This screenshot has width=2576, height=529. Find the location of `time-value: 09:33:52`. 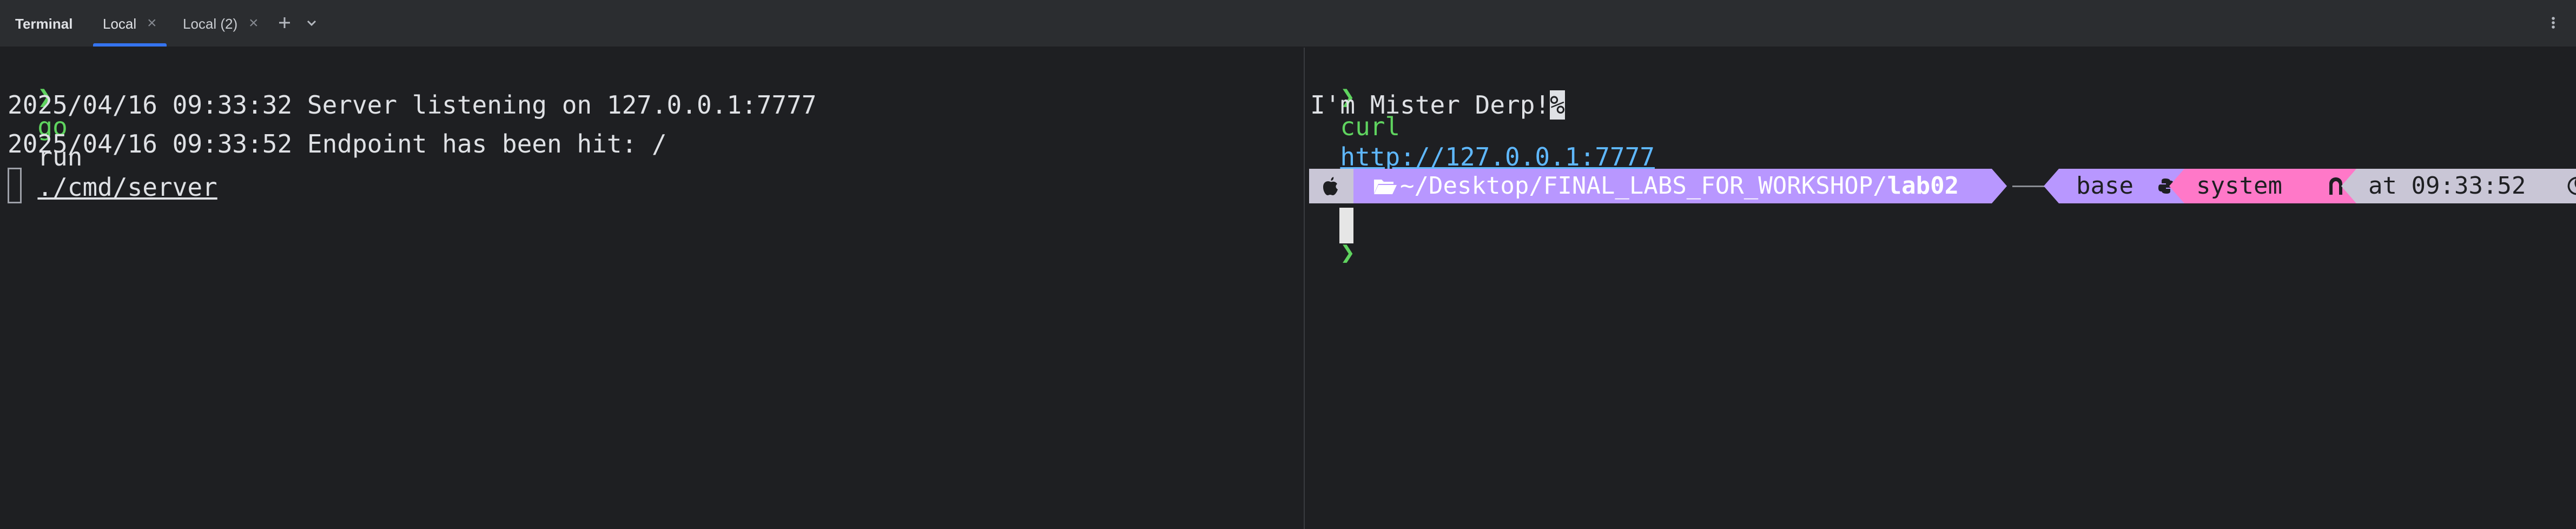

time-value: 09:33:52 is located at coordinates (2468, 186).